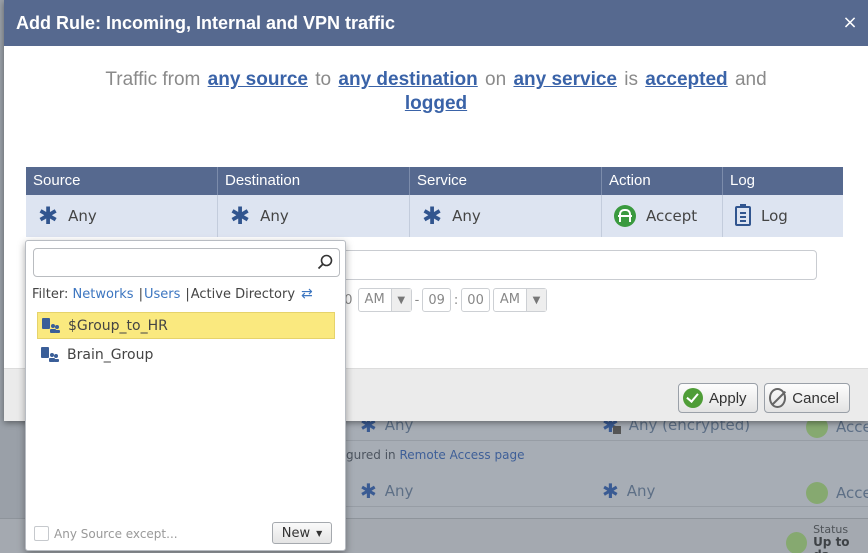  Describe the element at coordinates (399, 491) in the screenshot. I see `bg-service-text: Any` at that location.